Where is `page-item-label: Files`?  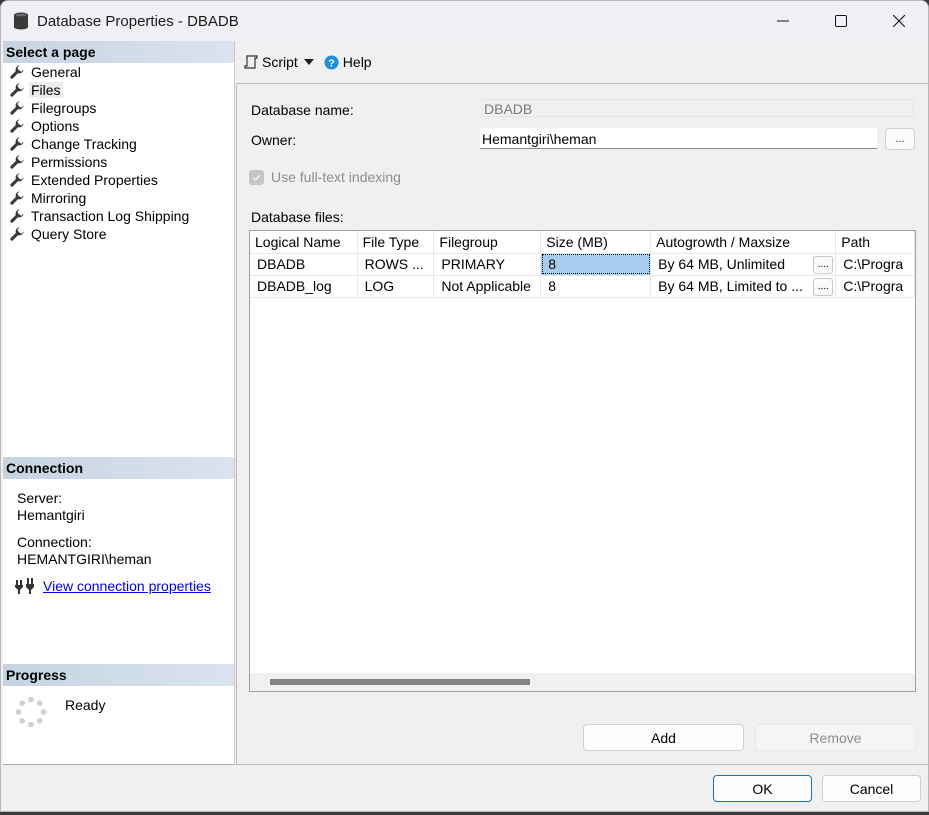 page-item-label: Files is located at coordinates (46, 90).